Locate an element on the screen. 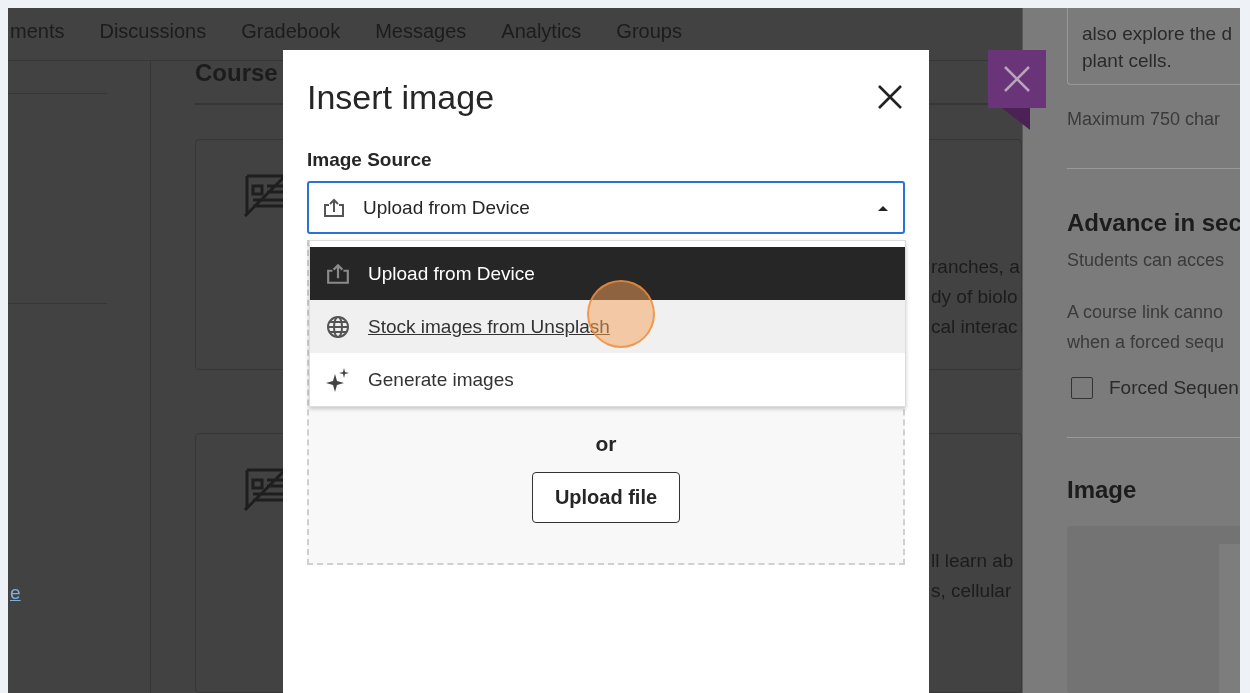 The height and width of the screenshot is (693, 1250). section-text: when a forced sequ is located at coordinates (1146, 342).